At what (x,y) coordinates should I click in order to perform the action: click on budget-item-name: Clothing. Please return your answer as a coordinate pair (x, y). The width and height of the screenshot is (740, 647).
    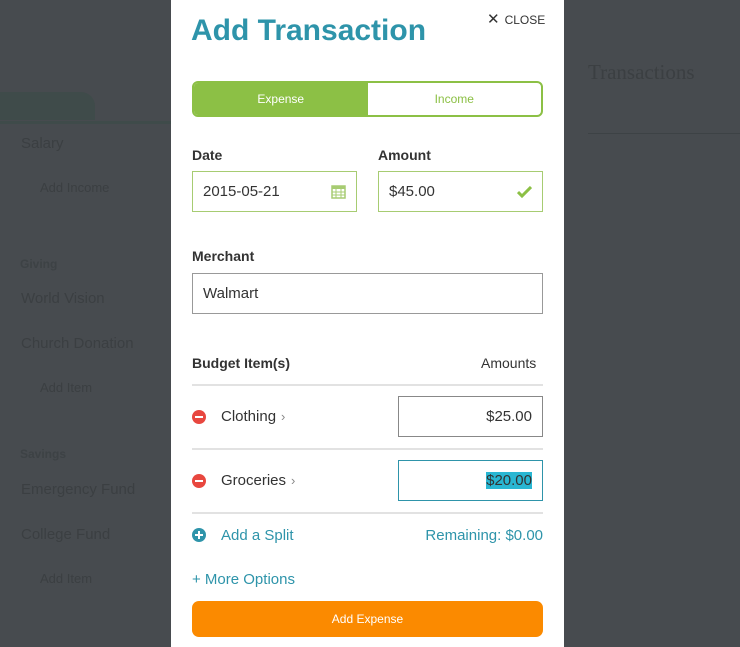
    Looking at the image, I should click on (248, 416).